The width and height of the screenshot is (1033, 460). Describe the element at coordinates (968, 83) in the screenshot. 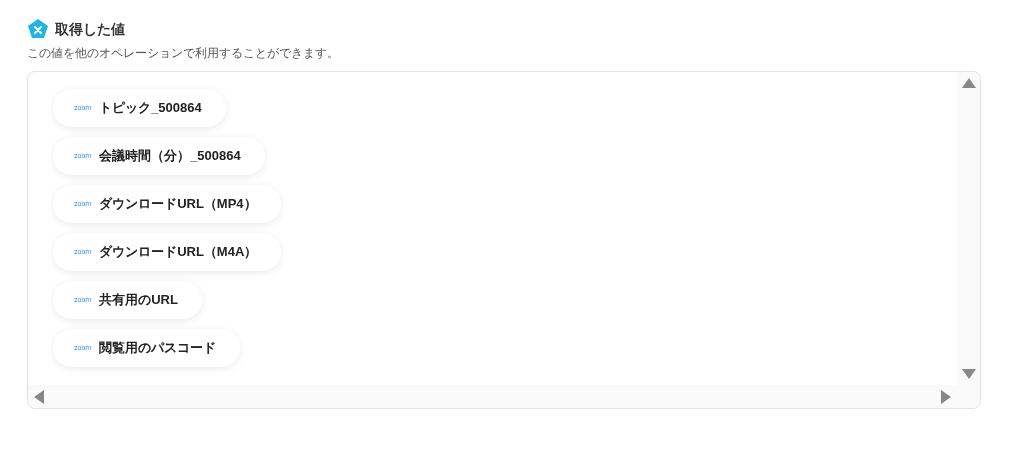

I see `scroll-up-icon` at that location.